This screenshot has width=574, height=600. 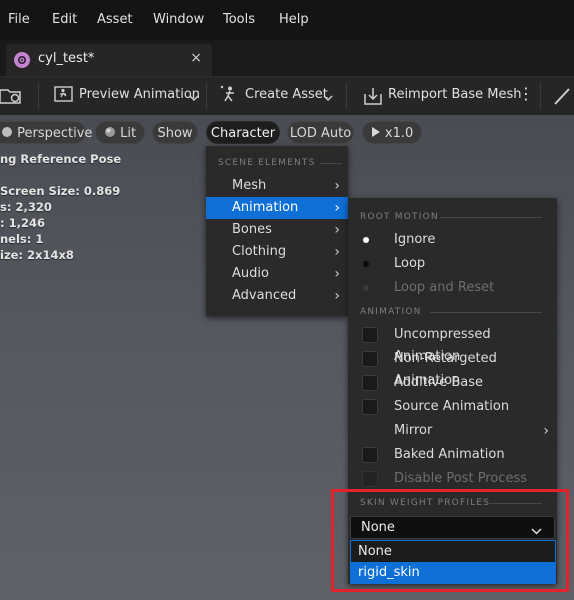 I want to click on menu-edit: Edit, so click(x=64, y=19).